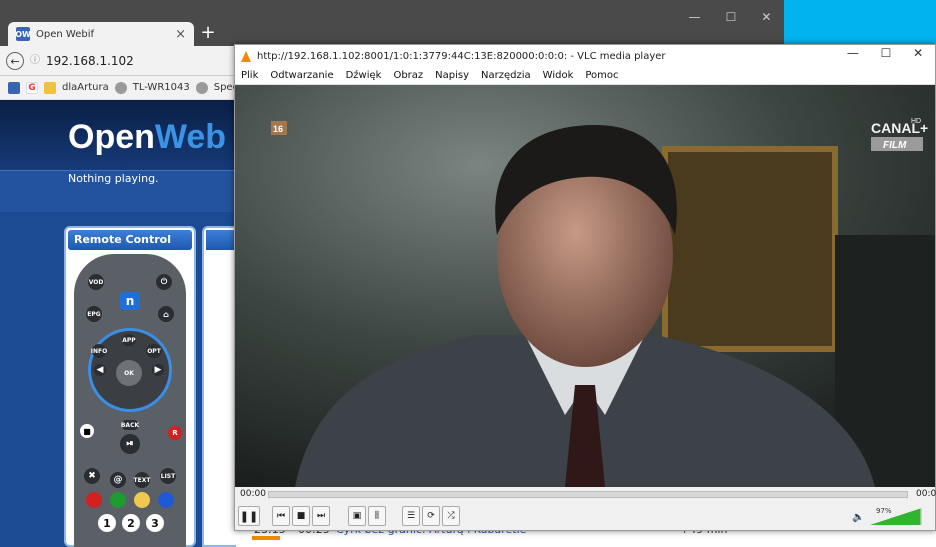  Describe the element at coordinates (92, 476) in the screenshot. I see `mute-icon: ✖` at that location.